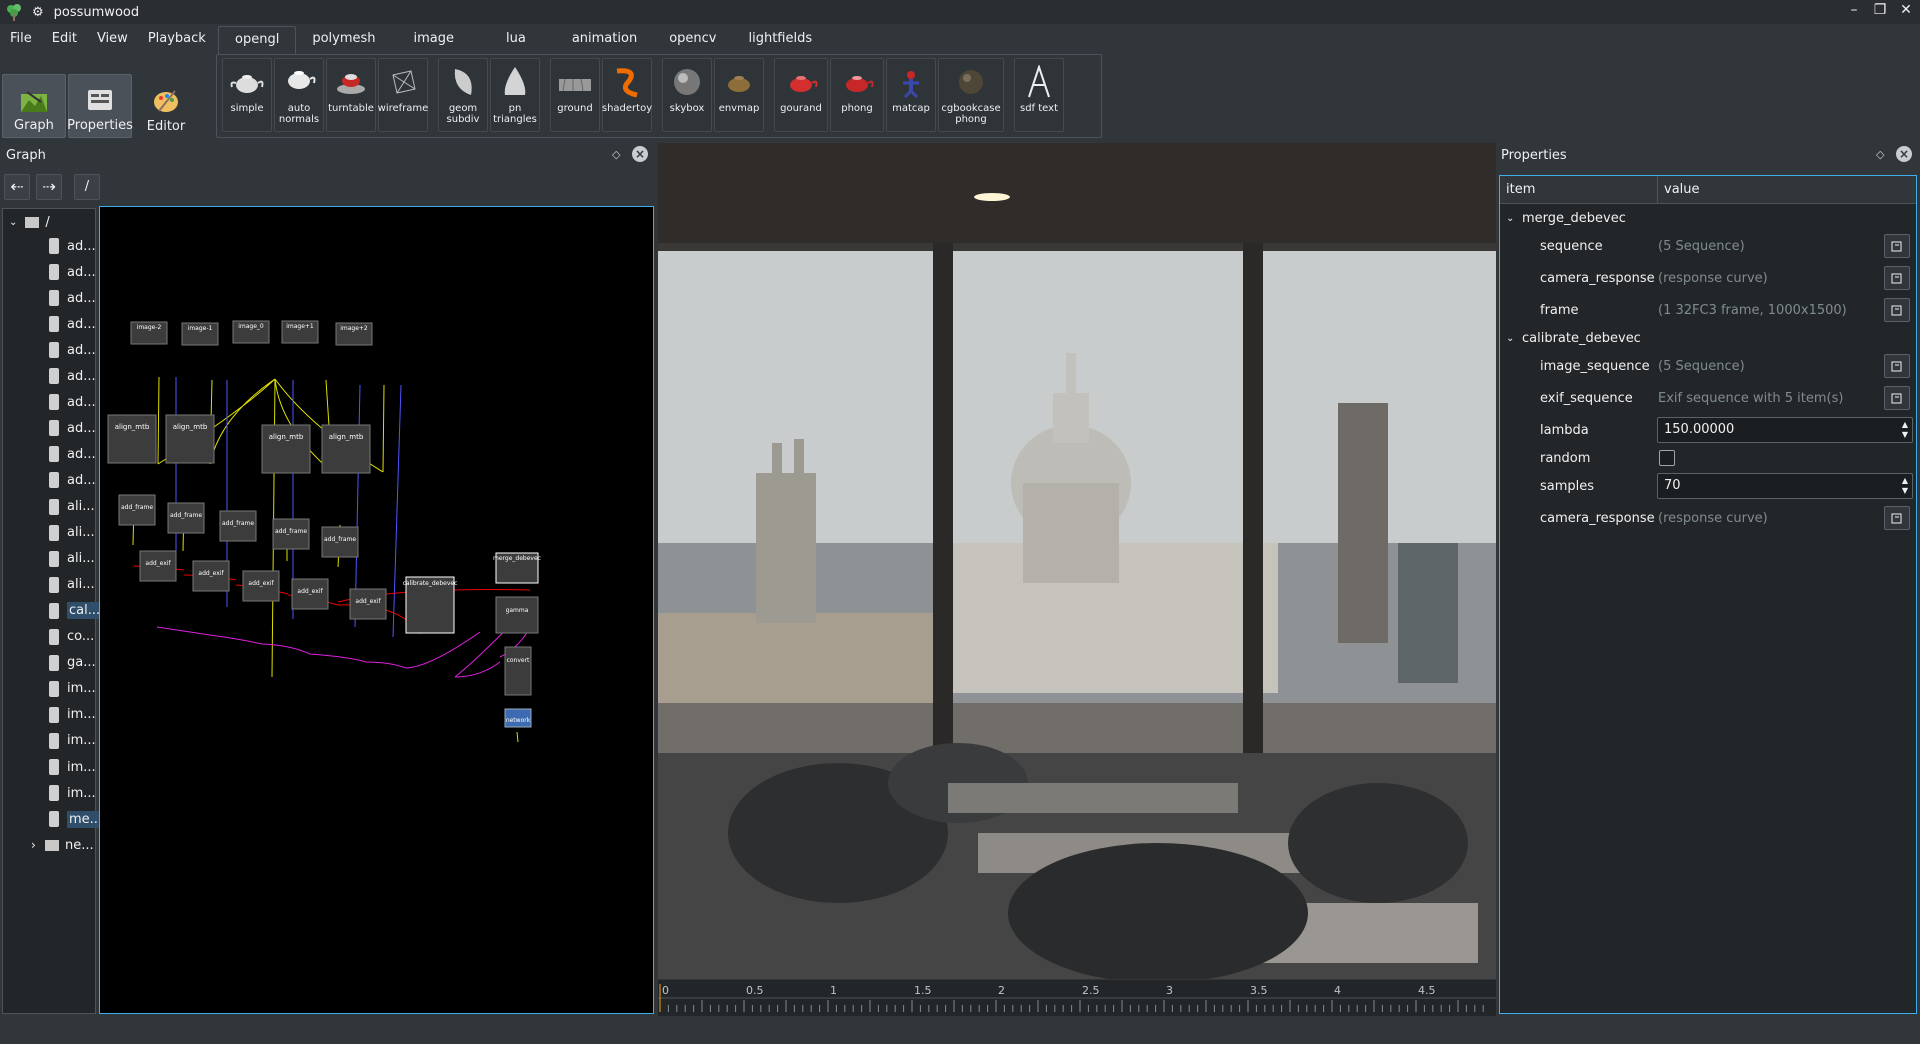  Describe the element at coordinates (26, 222) in the screenshot. I see `tree-root: ⌄ /` at that location.